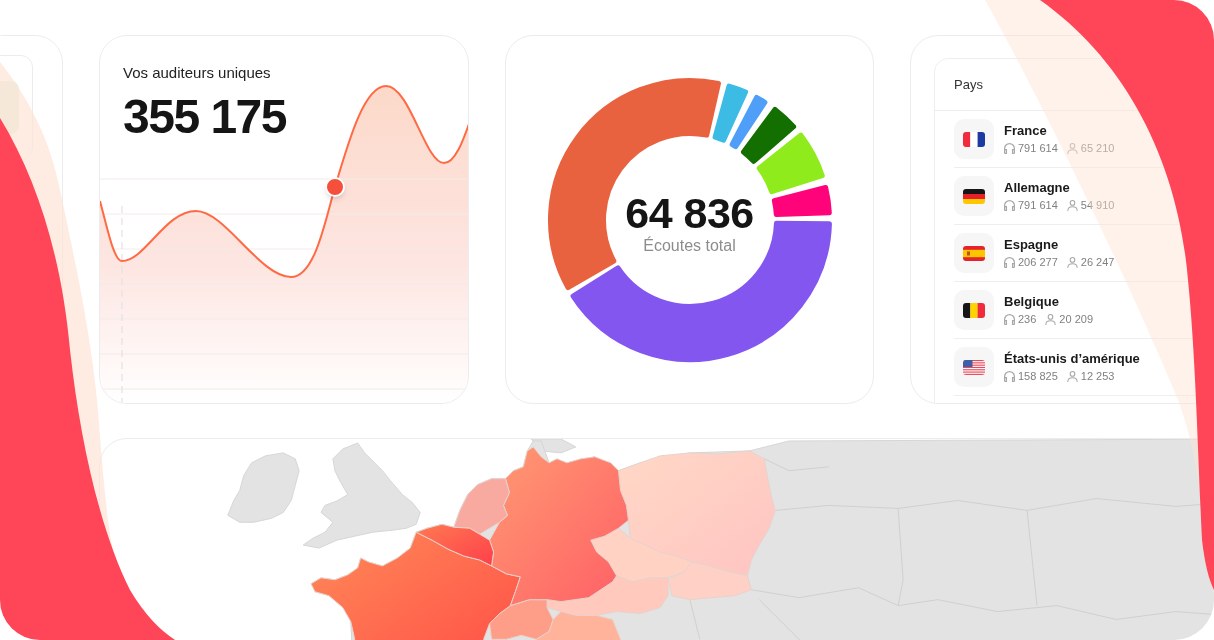  Describe the element at coordinates (1072, 359) in the screenshot. I see `country-name: États-unis d’amérique` at that location.